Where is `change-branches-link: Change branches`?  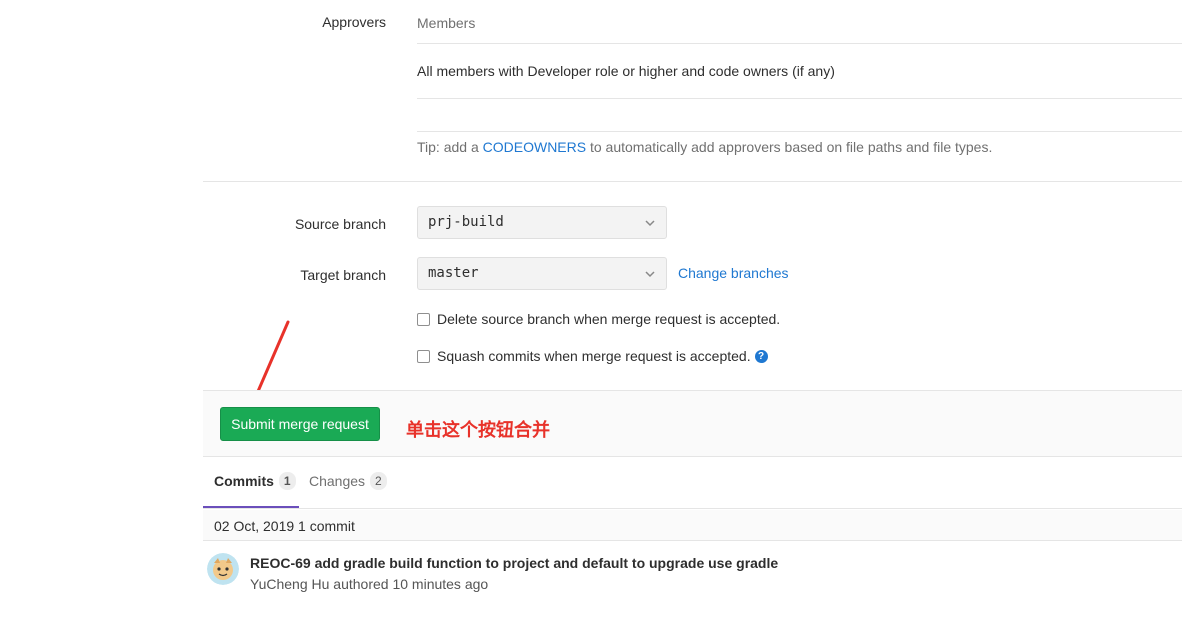
change-branches-link: Change branches is located at coordinates (733, 273).